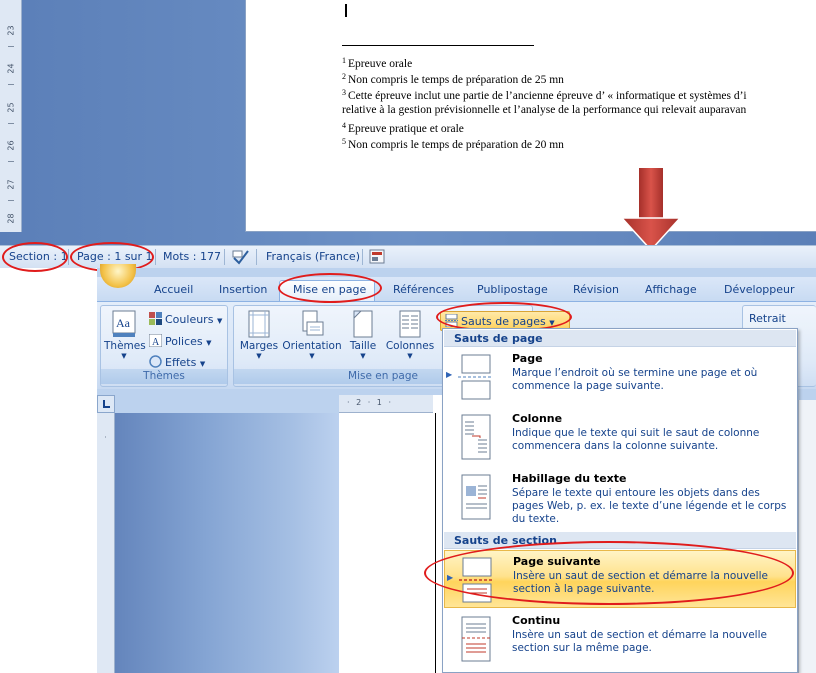 The height and width of the screenshot is (673, 816). I want to click on themes-button: Aa Thèmes ▼, so click(125, 335).